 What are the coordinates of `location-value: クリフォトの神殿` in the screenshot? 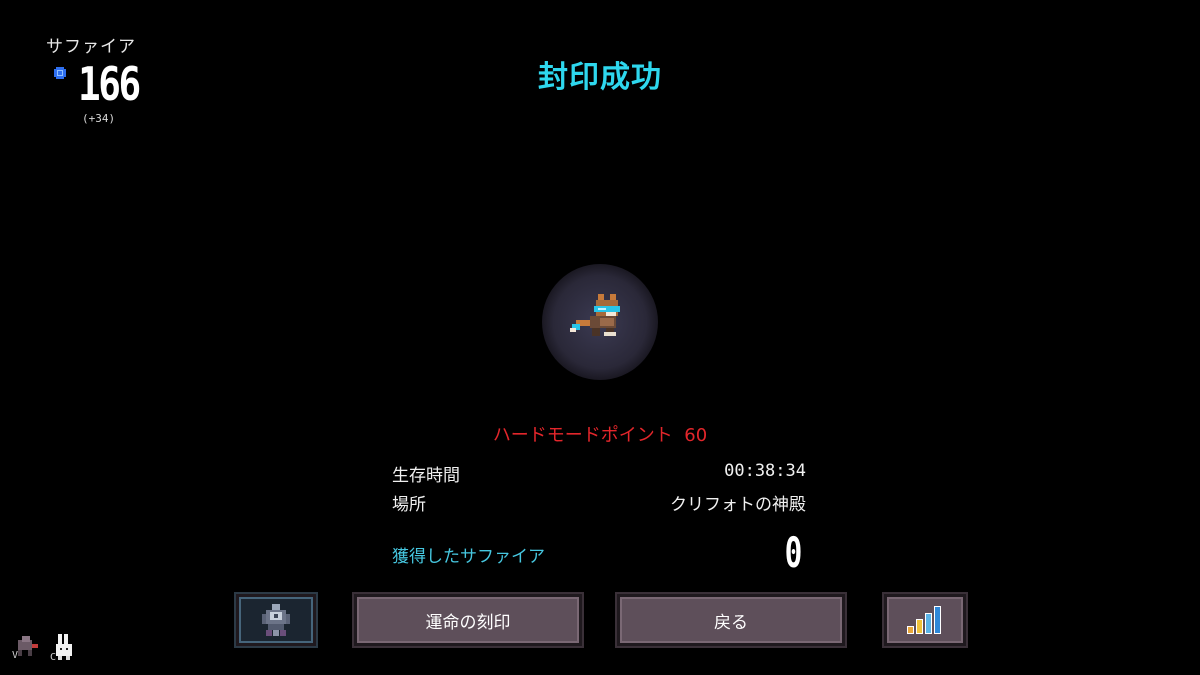 It's located at (738, 505).